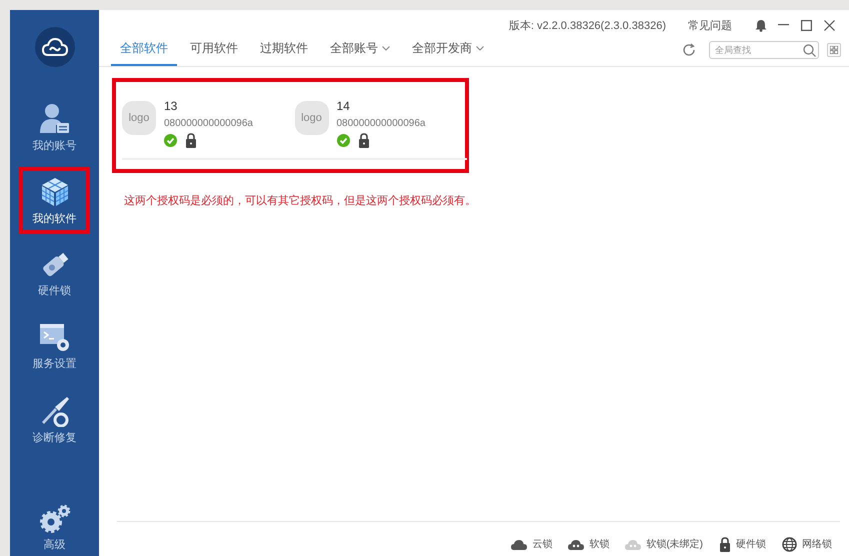 The height and width of the screenshot is (556, 849). What do you see at coordinates (284, 53) in the screenshot?
I see `tab: 过期软件` at bounding box center [284, 53].